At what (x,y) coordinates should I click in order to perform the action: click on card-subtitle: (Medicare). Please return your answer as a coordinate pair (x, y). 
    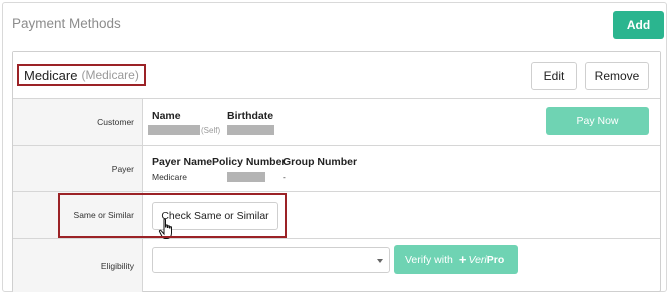
    Looking at the image, I should click on (110, 75).